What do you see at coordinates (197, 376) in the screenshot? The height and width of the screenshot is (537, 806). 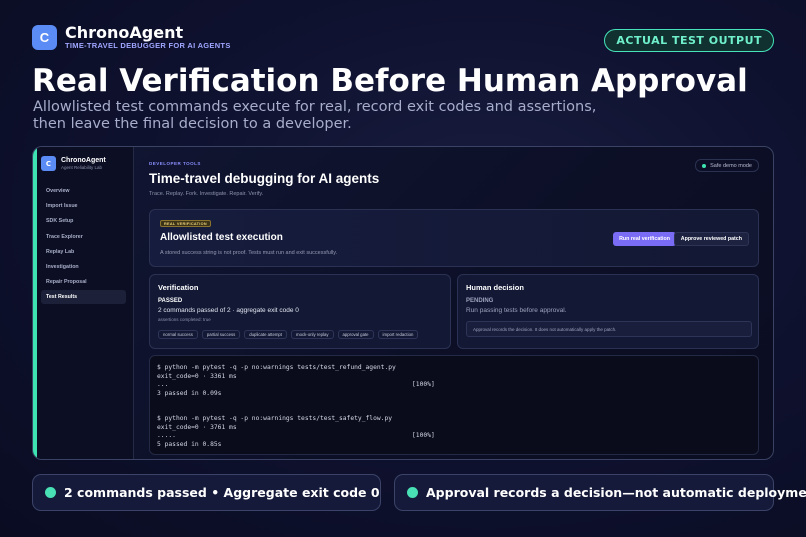 I see `terminal-exit-code: exit_code=0 · 3361 ms` at bounding box center [197, 376].